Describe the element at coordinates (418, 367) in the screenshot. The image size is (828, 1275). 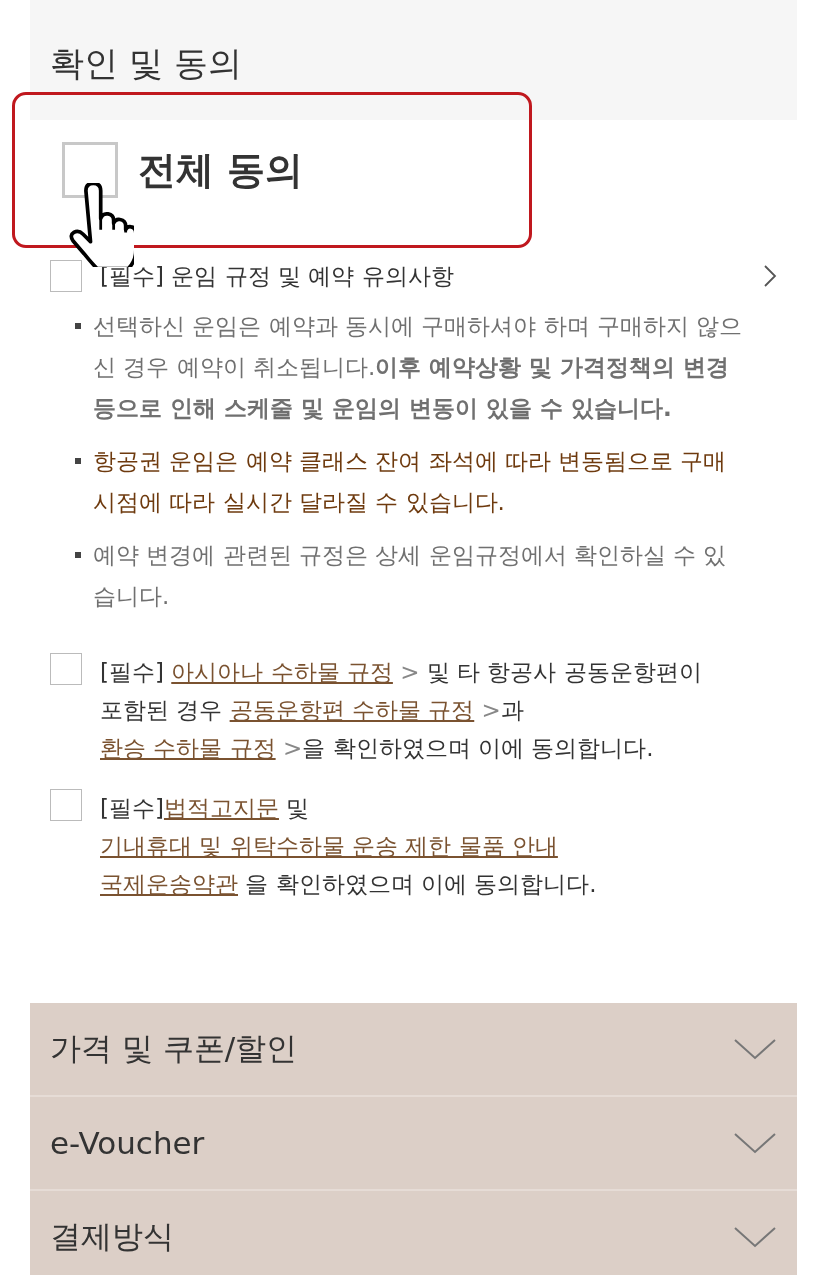
I see `notice-text: 선택하신 운임은 예약과 동시에 구매하셔야 하며 구매하지 않으신 경우 예약이 취소됩니다.이후 예약상황 및 가격정책의 변경 등으로 인해 스케줄 및 운임의 변동이 있을 수 있습니다.` at that location.